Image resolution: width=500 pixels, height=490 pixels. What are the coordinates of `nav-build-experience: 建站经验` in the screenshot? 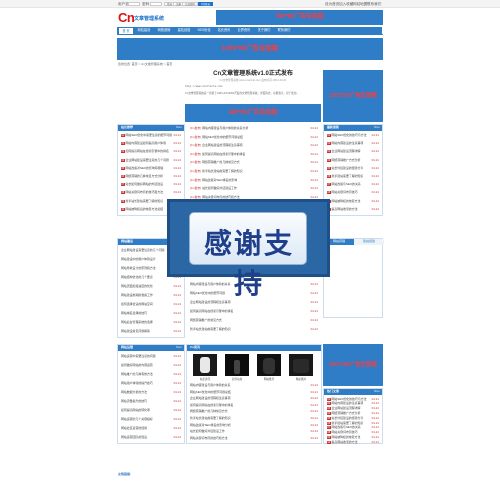 It's located at (184, 30).